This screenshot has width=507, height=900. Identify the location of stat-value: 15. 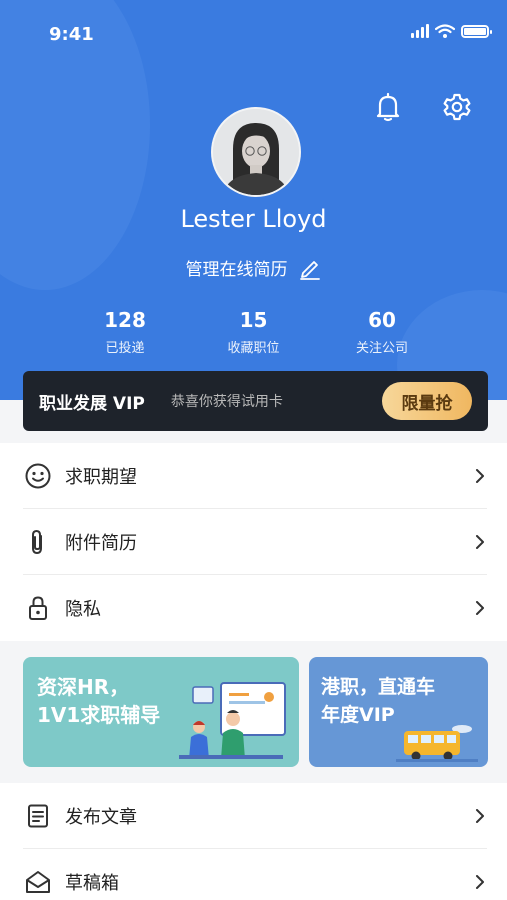
(253, 320).